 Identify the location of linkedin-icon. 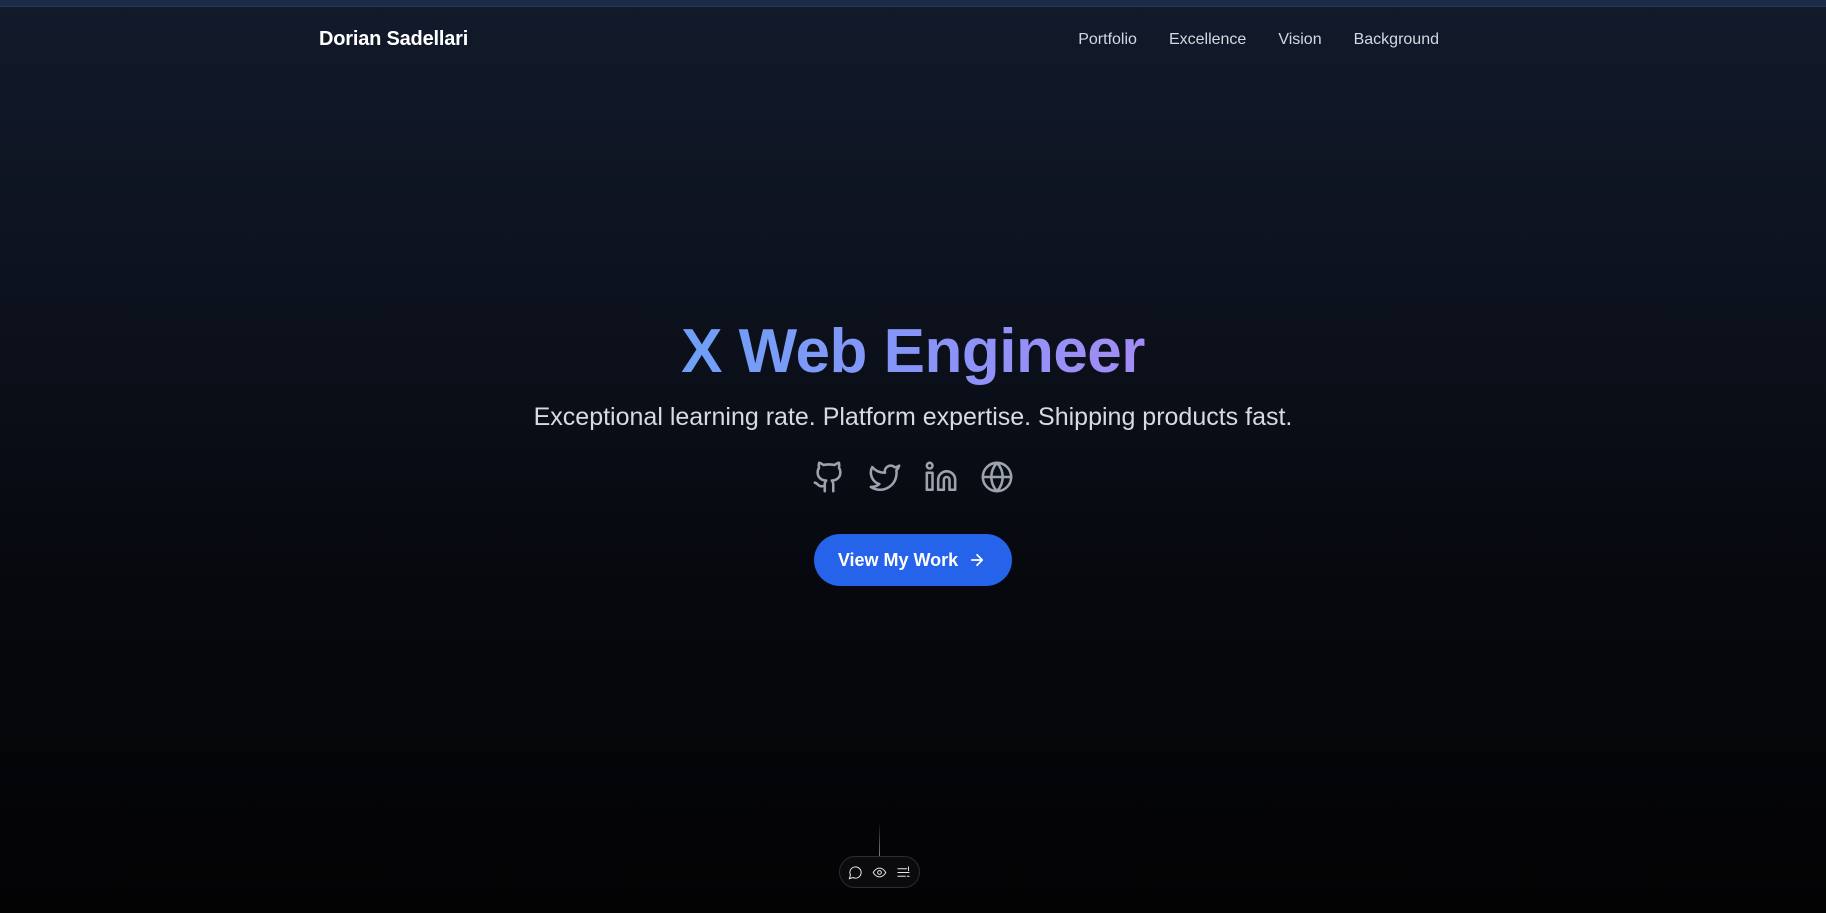
(941, 477).